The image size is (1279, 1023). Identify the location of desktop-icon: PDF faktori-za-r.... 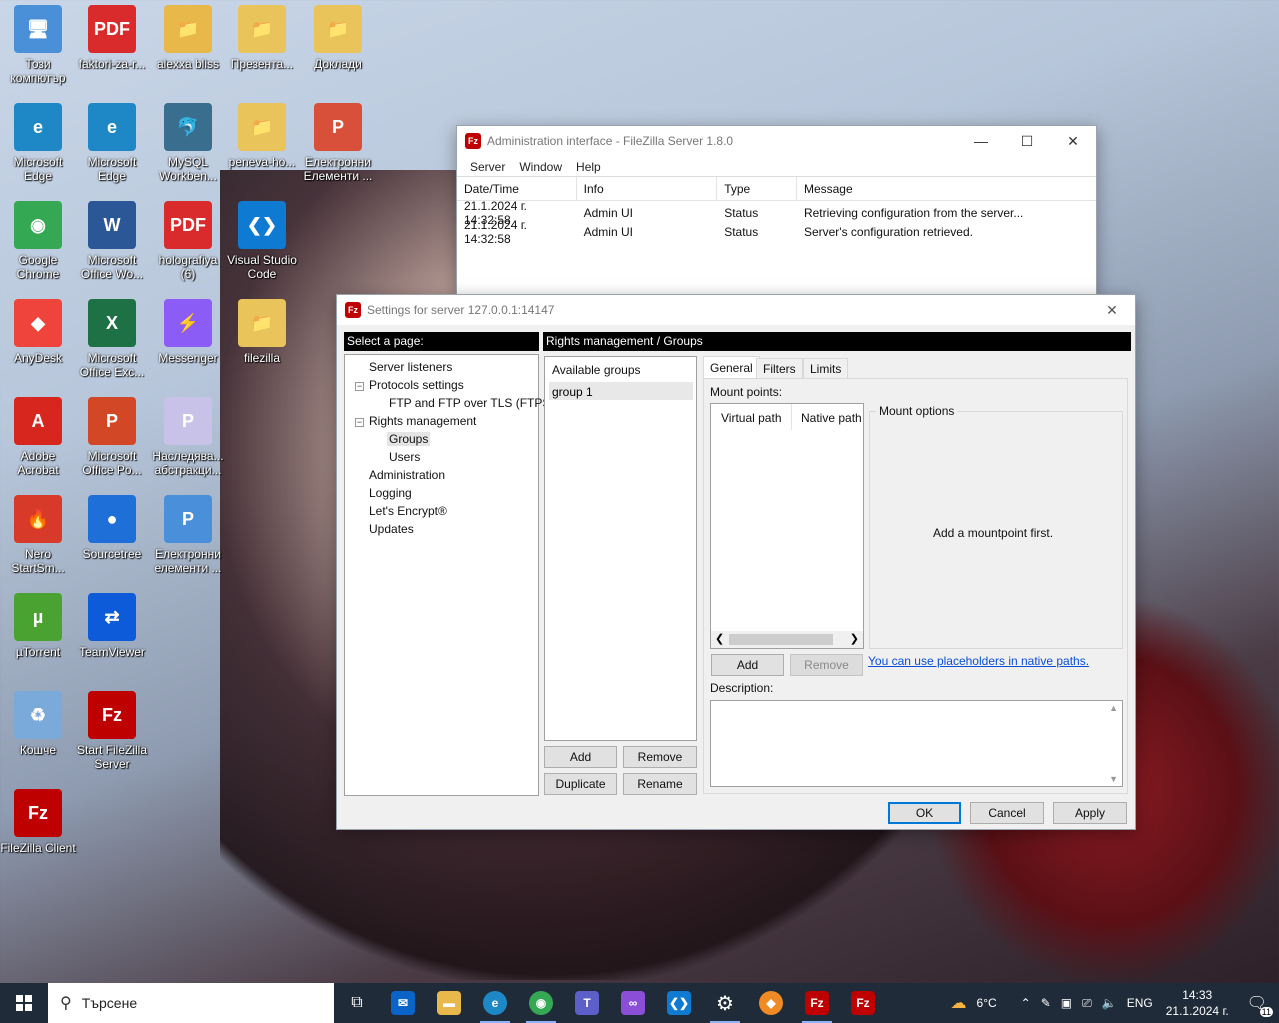
(112, 38).